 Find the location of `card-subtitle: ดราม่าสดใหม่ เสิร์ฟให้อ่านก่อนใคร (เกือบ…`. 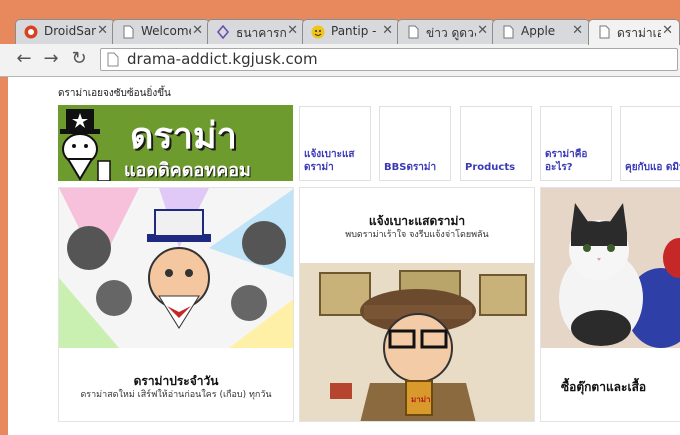

card-subtitle: ดราม่าสดใหม่ เสิร์ฟให้อ่านก่อนใคร (เกือบ… is located at coordinates (176, 395).